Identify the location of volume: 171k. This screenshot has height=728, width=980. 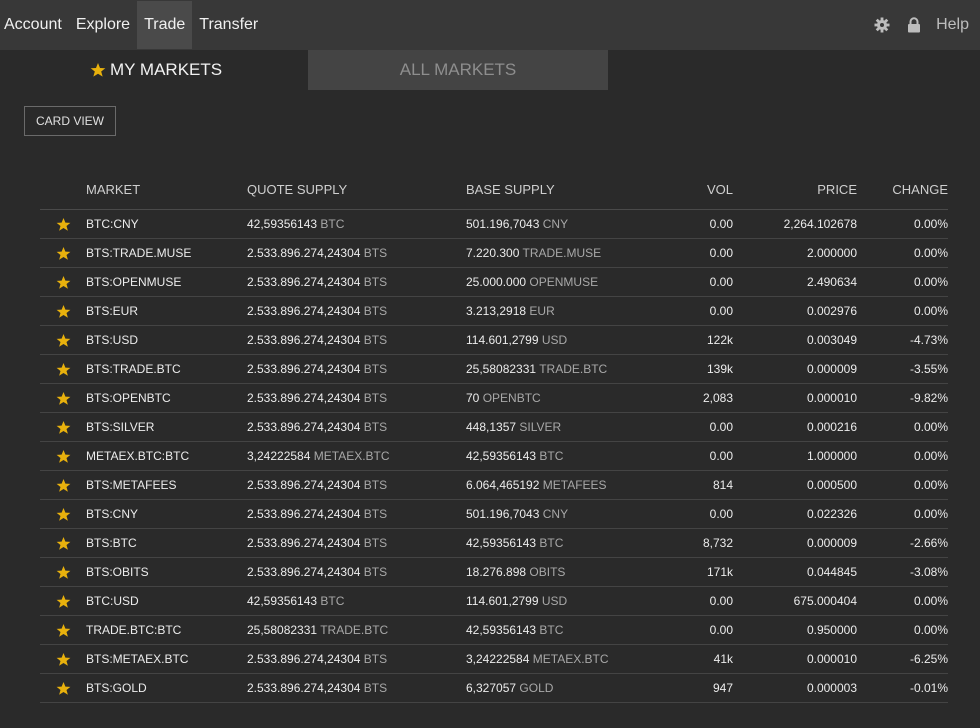
(689, 572).